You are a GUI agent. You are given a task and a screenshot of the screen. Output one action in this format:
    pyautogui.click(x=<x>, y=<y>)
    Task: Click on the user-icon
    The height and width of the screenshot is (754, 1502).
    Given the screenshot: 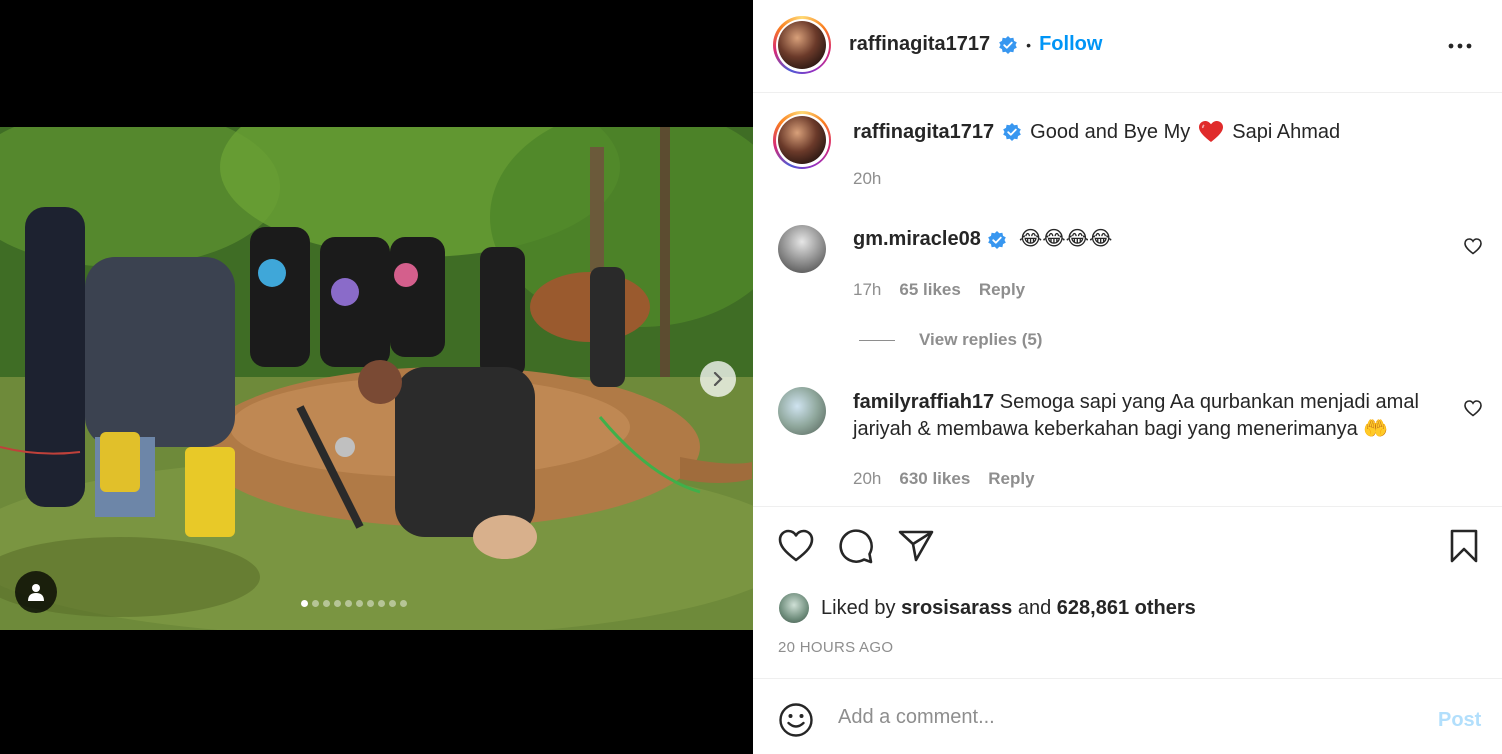 What is the action you would take?
    pyautogui.click(x=36, y=592)
    